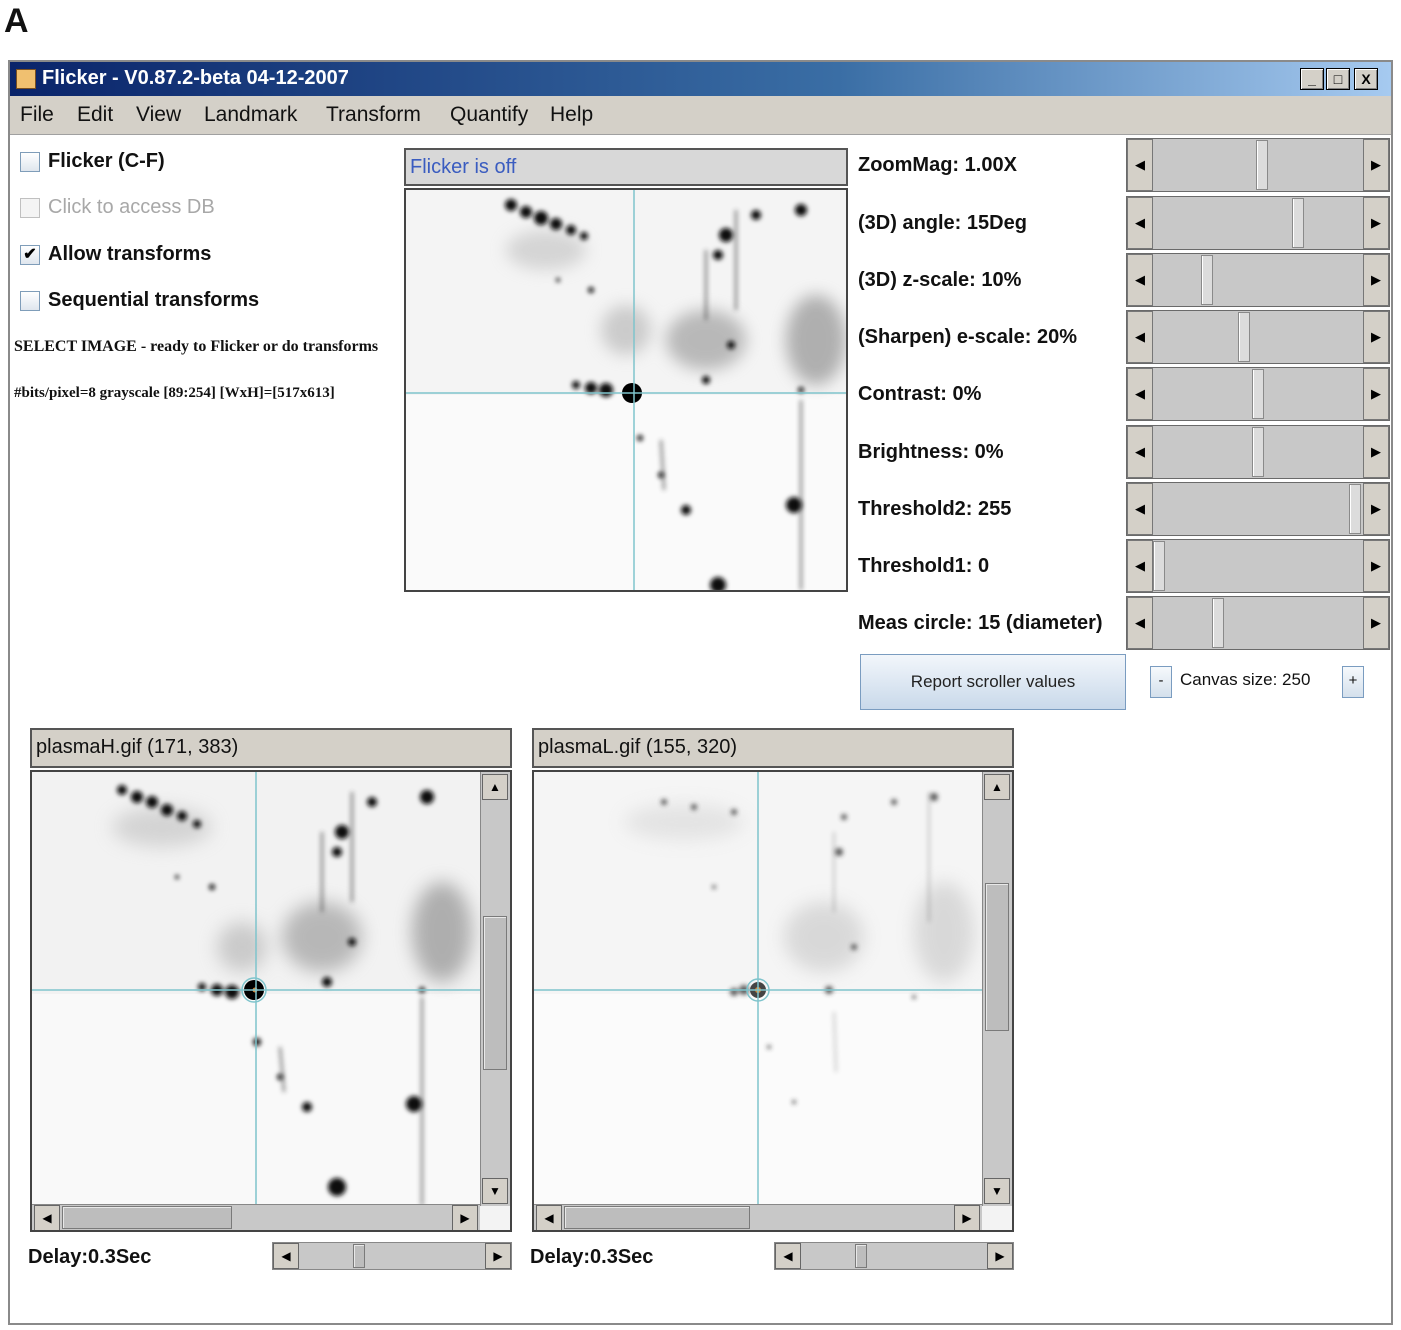 The width and height of the screenshot is (1401, 1330). Describe the element at coordinates (1258, 623) in the screenshot. I see `meas-circle-slider: ◀ ▶` at that location.